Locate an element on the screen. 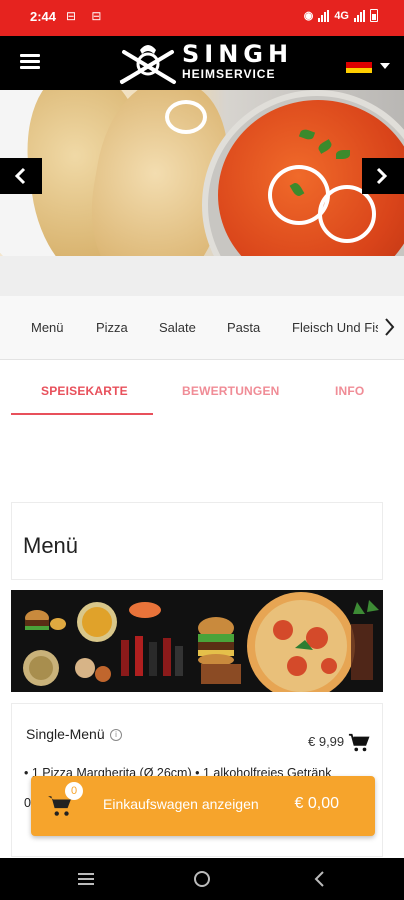  product-price: € 9,99 is located at coordinates (326, 741).